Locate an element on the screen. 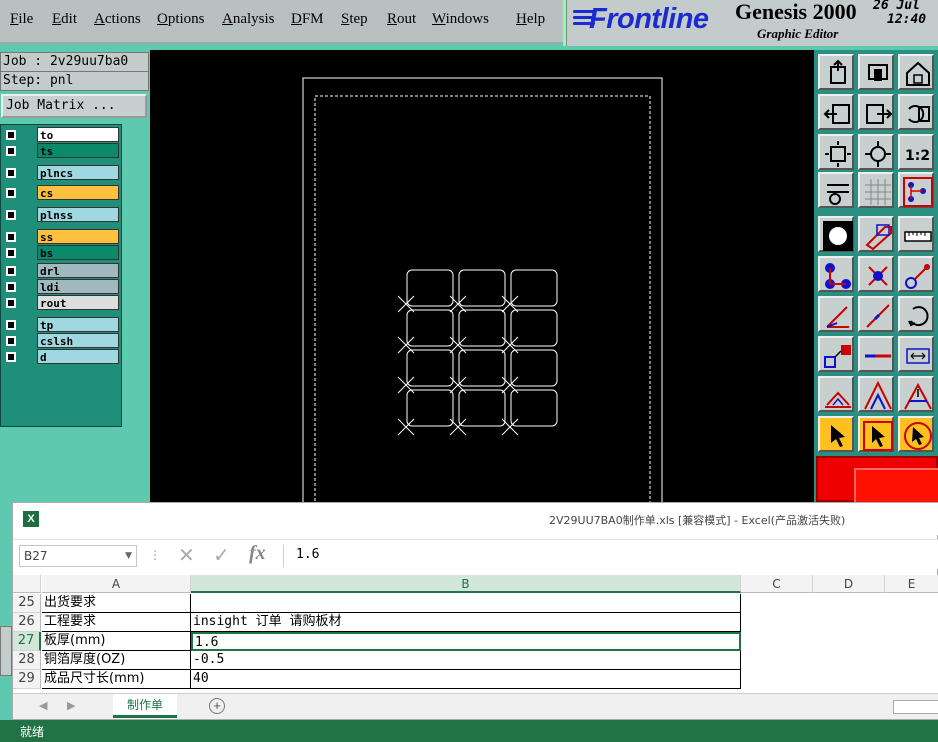 The height and width of the screenshot is (742, 938). menu-rout: Rout is located at coordinates (401, 19).